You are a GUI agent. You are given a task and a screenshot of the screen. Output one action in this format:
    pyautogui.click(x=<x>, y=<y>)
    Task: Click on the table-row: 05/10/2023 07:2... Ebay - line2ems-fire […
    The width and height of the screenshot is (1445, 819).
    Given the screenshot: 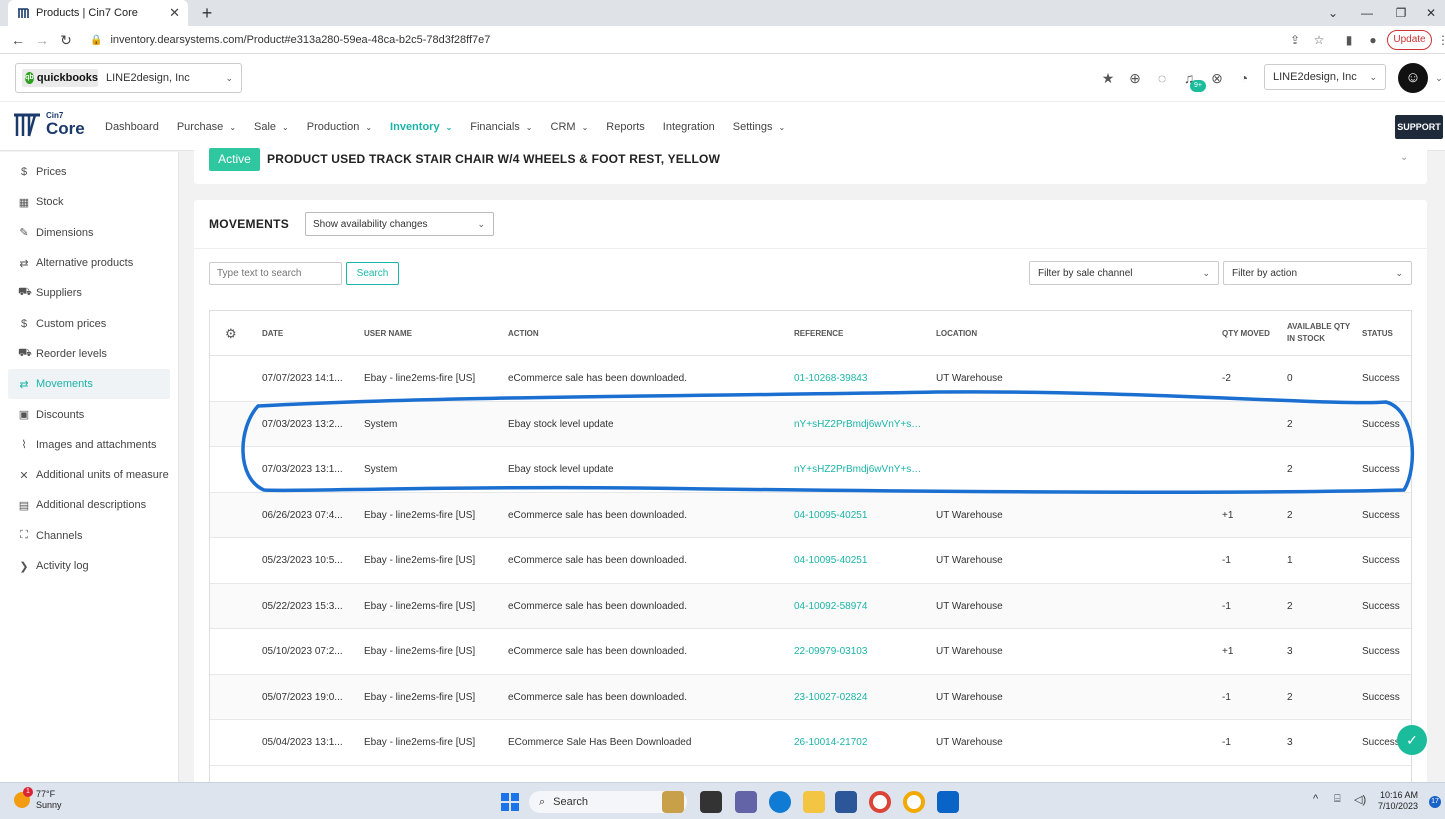 What is the action you would take?
    pyautogui.click(x=810, y=652)
    